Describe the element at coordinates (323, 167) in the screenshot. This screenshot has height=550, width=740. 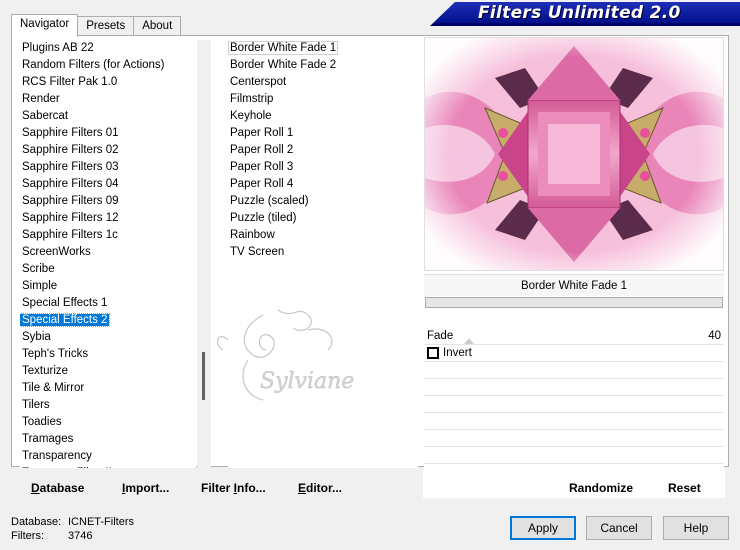
I see `filter-item: Paper Roll 3` at that location.